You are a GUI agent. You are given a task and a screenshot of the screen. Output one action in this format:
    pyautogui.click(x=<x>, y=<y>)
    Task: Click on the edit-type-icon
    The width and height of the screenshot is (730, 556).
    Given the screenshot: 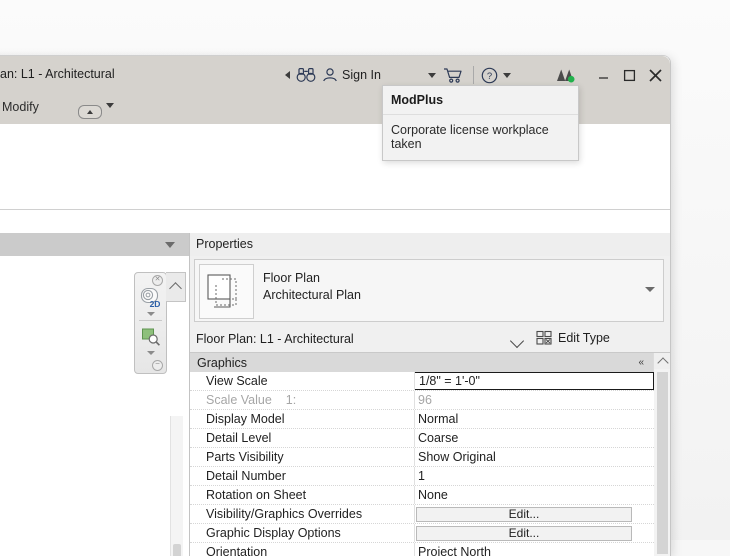 What is the action you would take?
    pyautogui.click(x=544, y=337)
    